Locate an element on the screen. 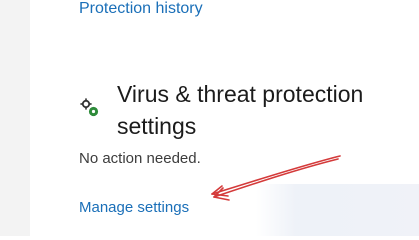 The image size is (419, 240). left-margin-strip is located at coordinates (15, 118).